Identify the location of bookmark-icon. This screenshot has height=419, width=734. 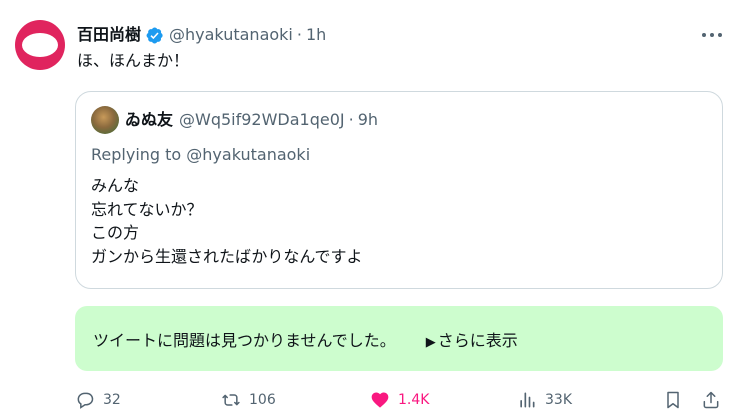
(673, 400).